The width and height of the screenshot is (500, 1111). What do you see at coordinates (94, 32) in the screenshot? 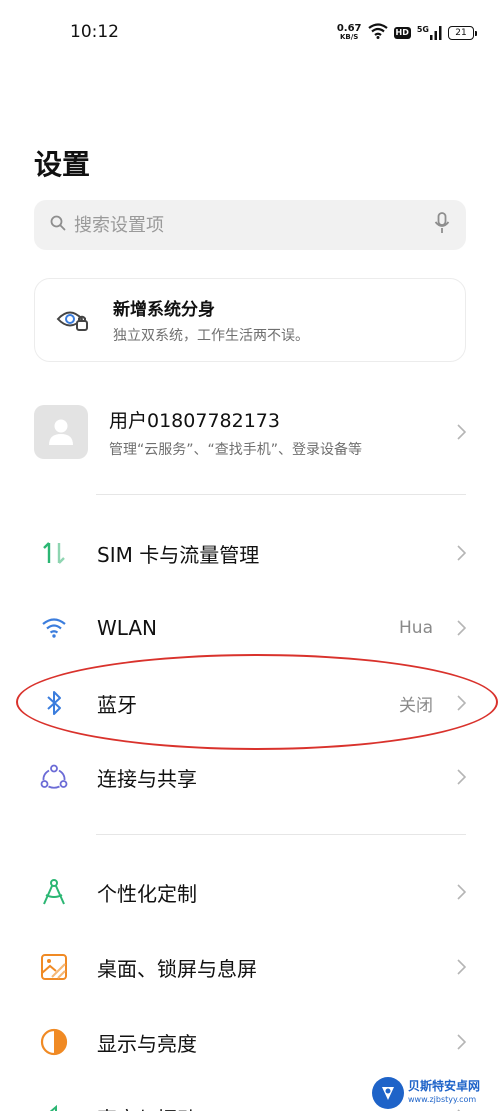
I see `status-time: 10:12` at bounding box center [94, 32].